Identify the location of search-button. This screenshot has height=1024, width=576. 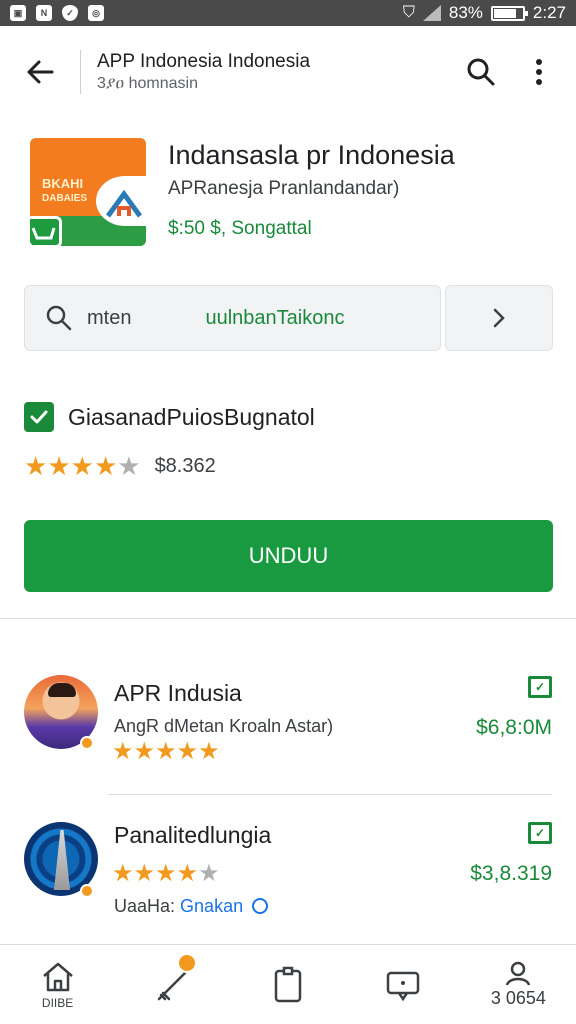
(481, 72).